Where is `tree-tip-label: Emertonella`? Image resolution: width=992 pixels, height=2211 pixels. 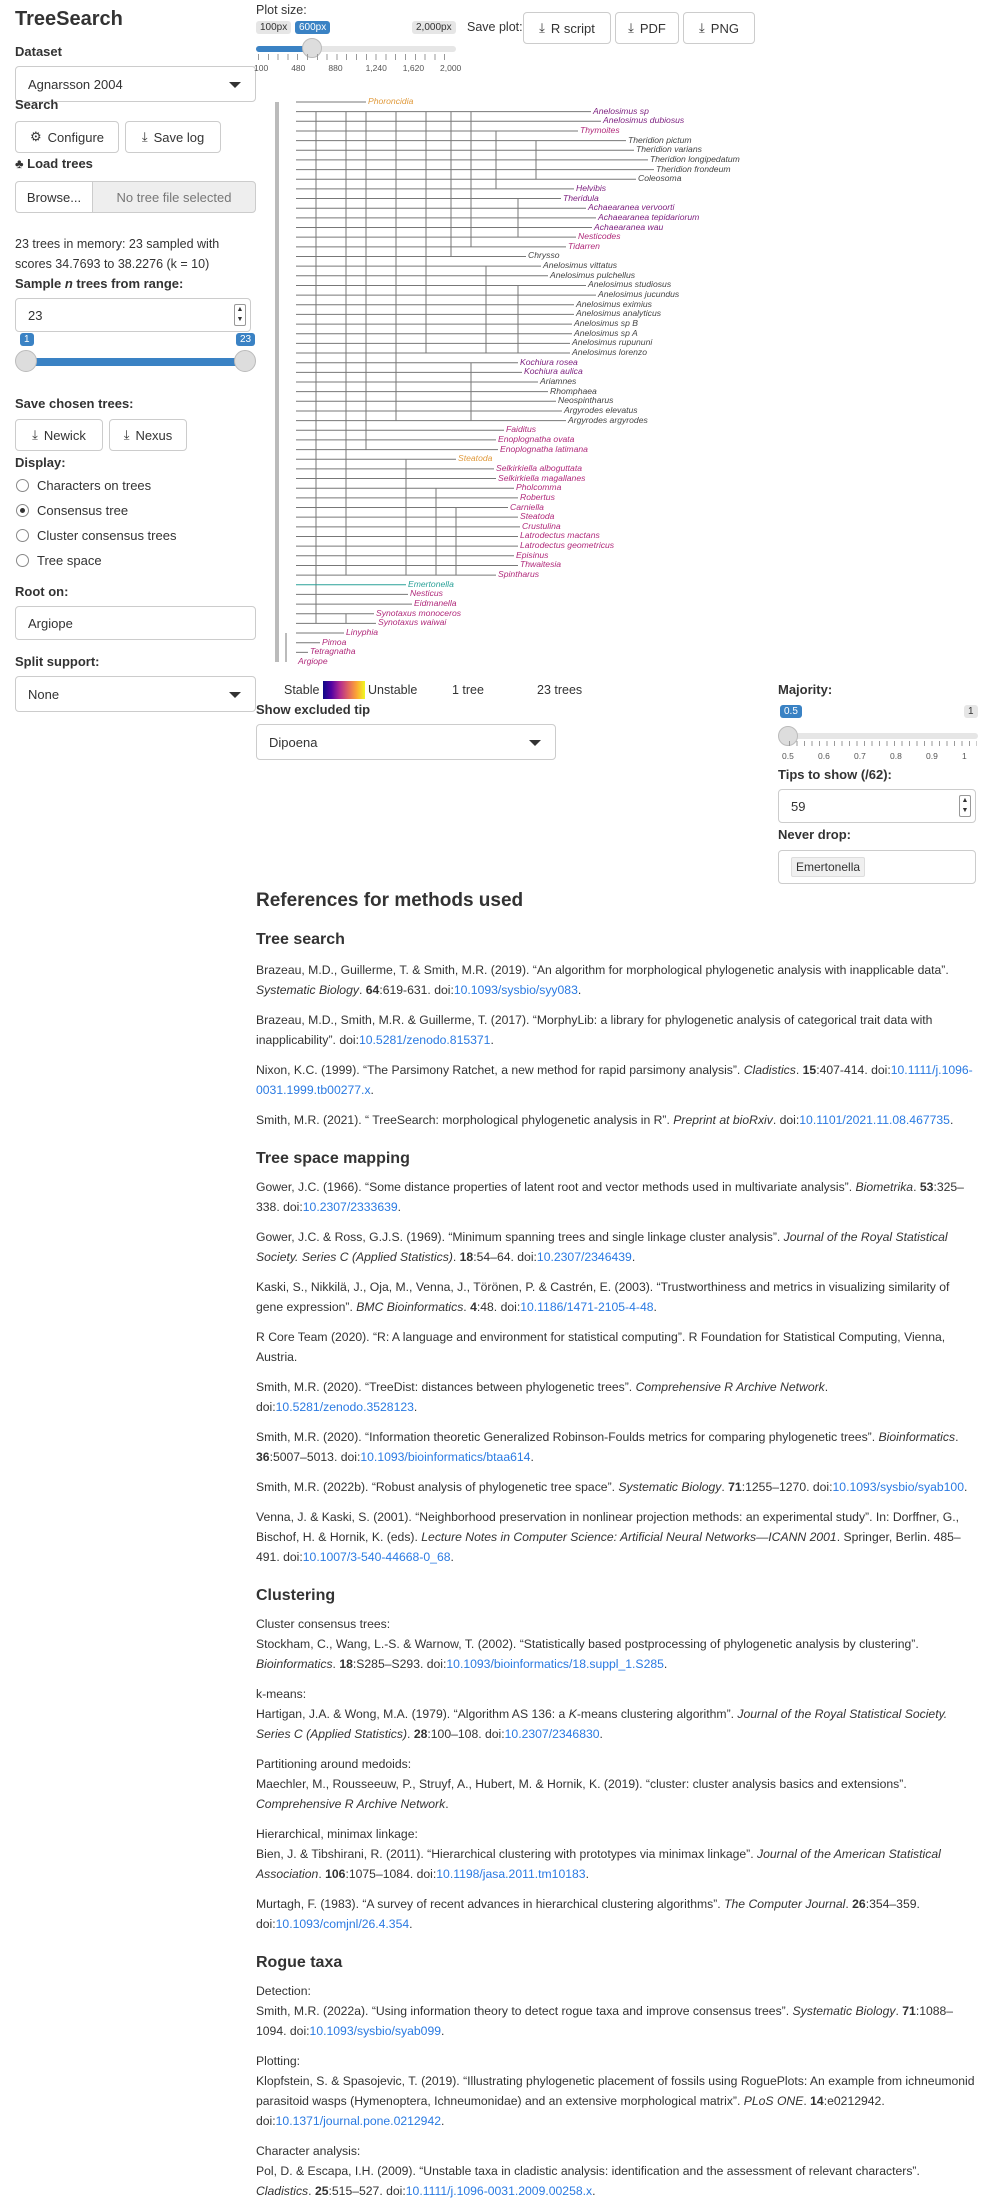
tree-tip-label: Emertonella is located at coordinates (431, 583).